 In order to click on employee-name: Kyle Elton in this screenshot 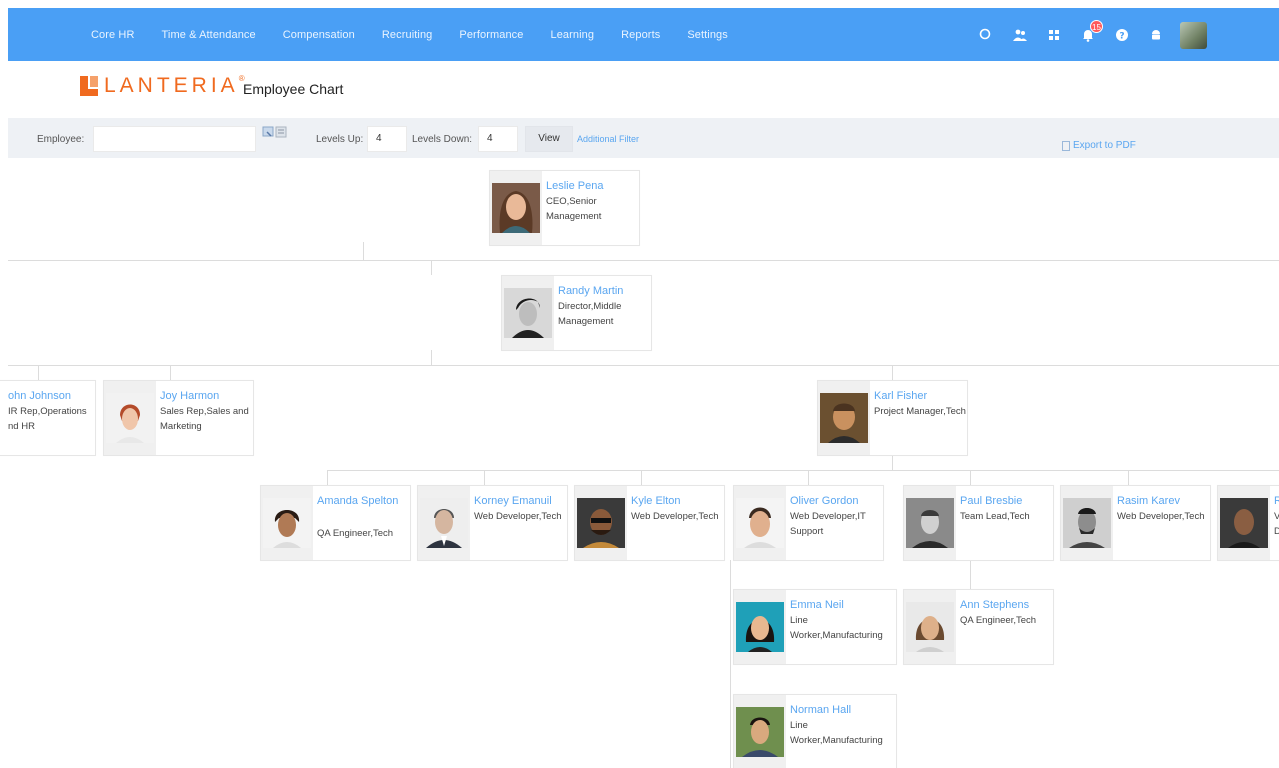, I will do `click(679, 501)`.